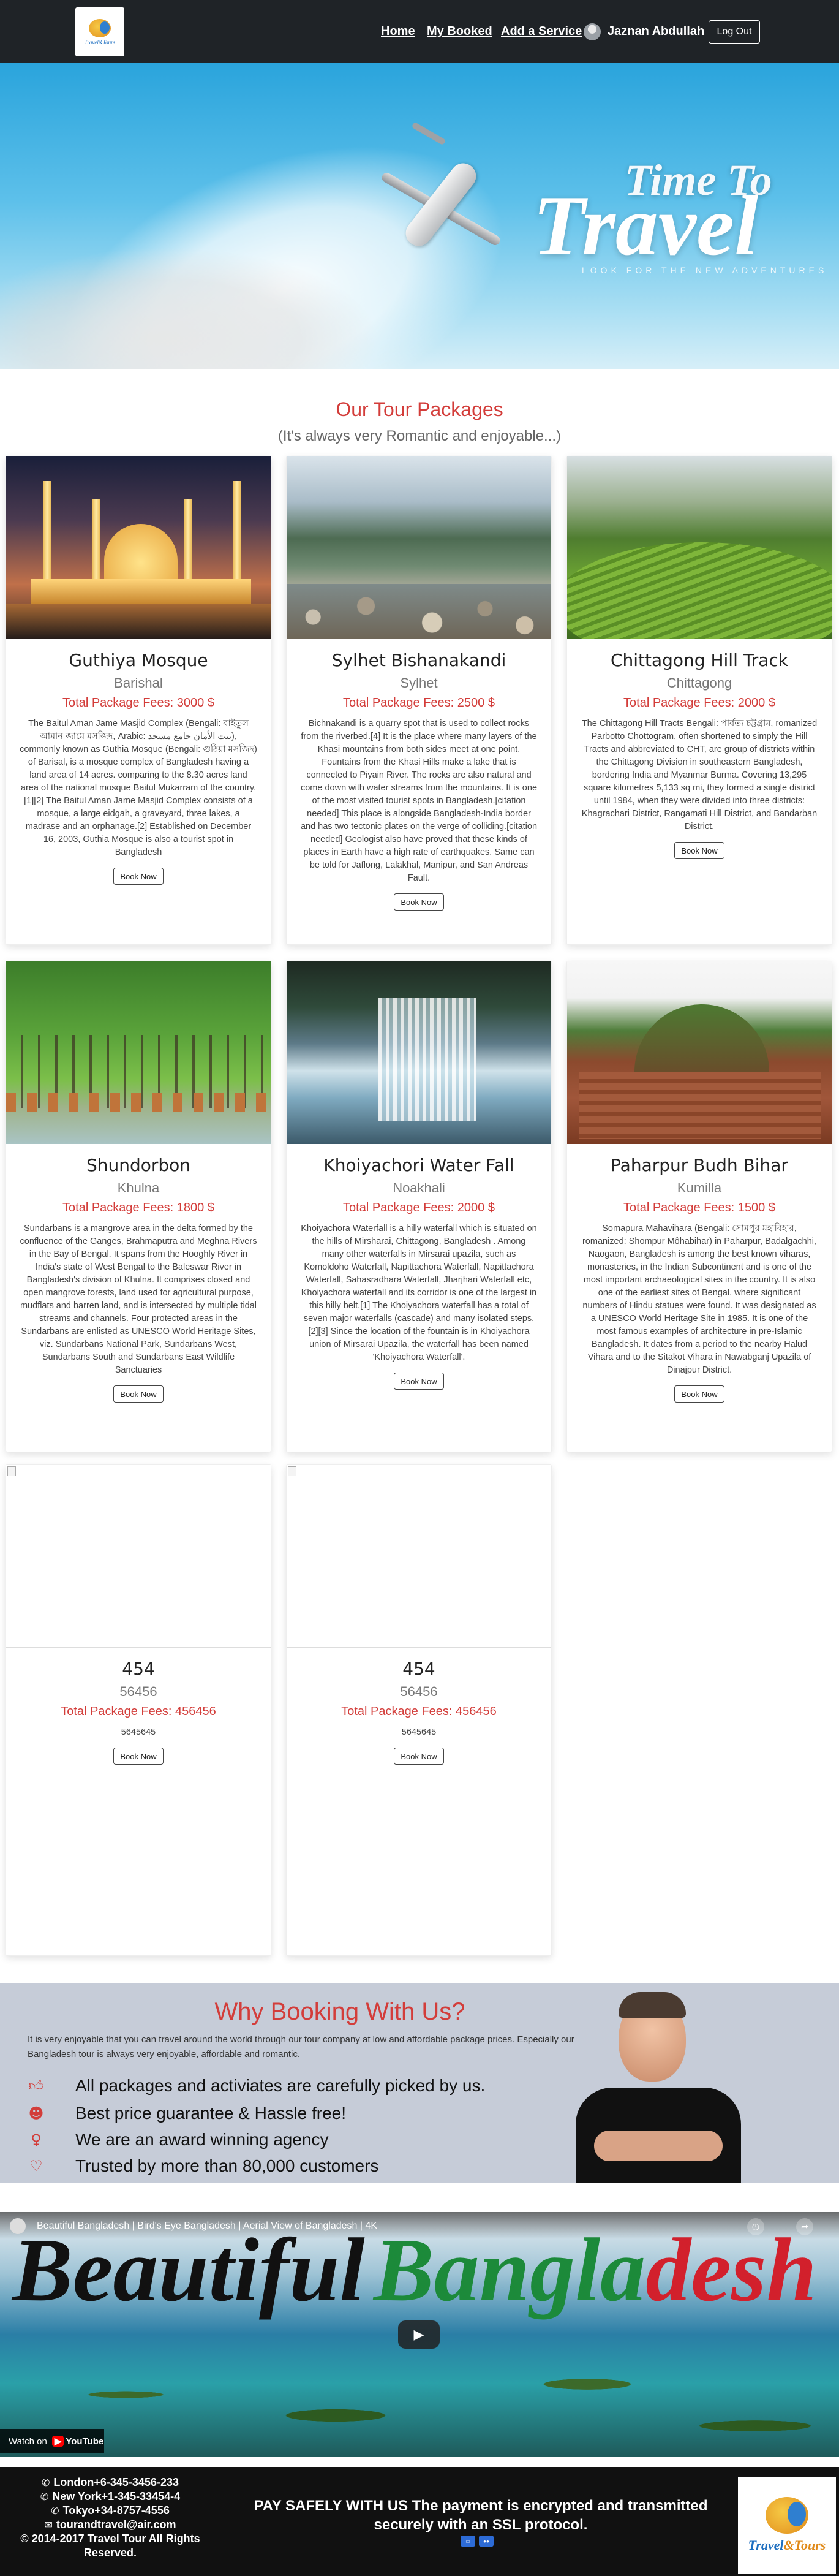 This screenshot has width=839, height=2576. What do you see at coordinates (138, 683) in the screenshot?
I see `package-location: Barishal` at bounding box center [138, 683].